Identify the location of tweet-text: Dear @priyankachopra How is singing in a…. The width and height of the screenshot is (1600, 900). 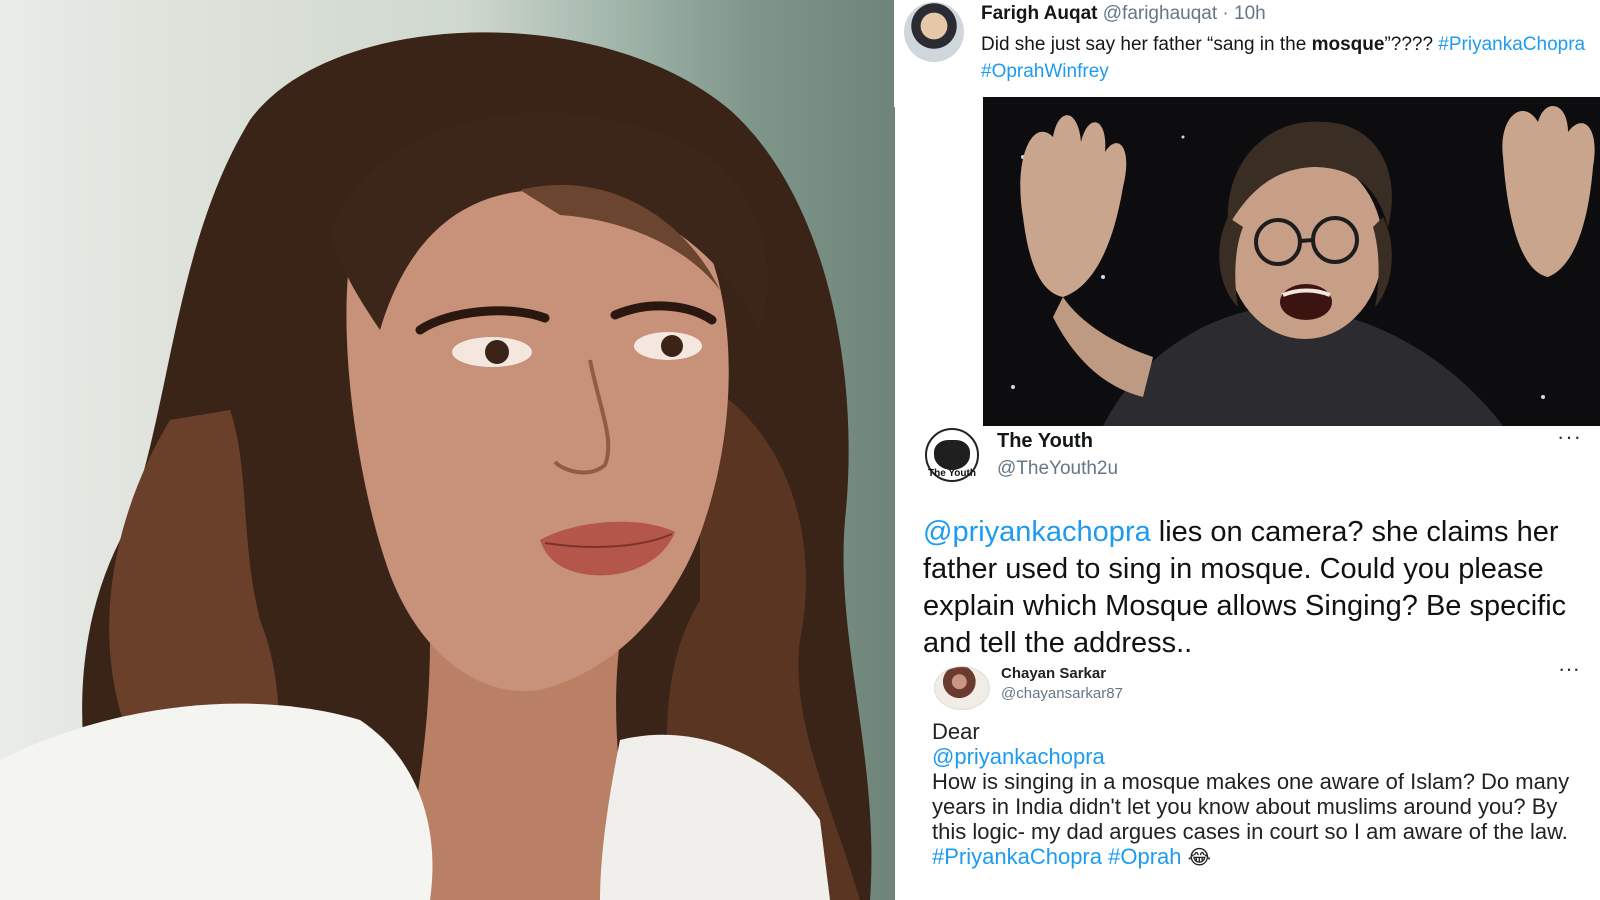
(1262, 795).